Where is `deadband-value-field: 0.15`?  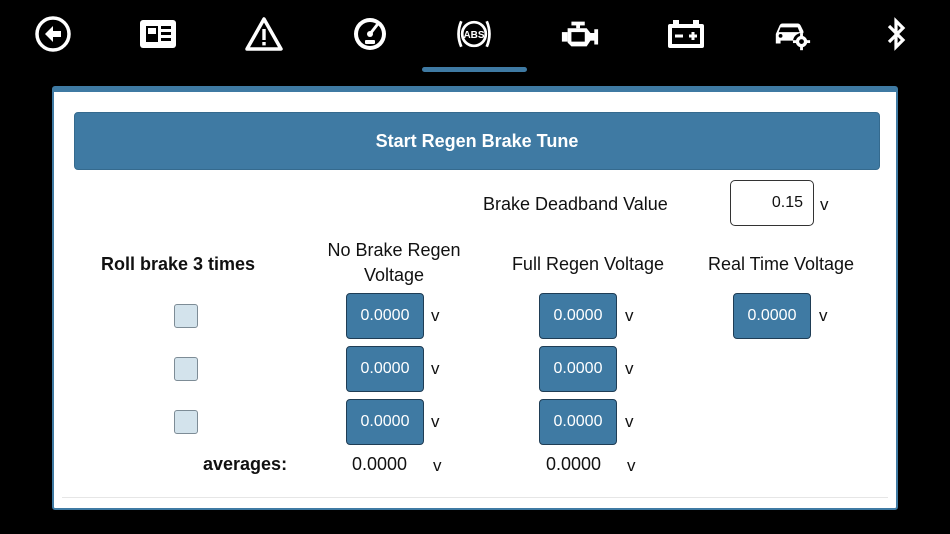 deadband-value-field: 0.15 is located at coordinates (772, 203).